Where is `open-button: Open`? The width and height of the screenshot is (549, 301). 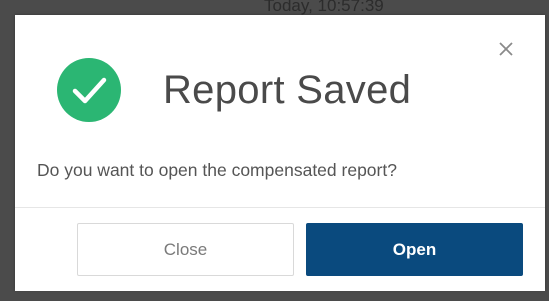 open-button: Open is located at coordinates (414, 249).